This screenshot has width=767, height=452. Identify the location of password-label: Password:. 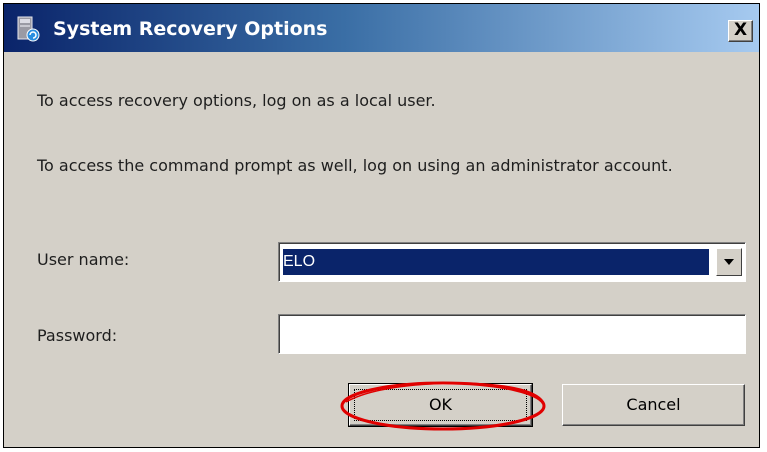
(77, 335).